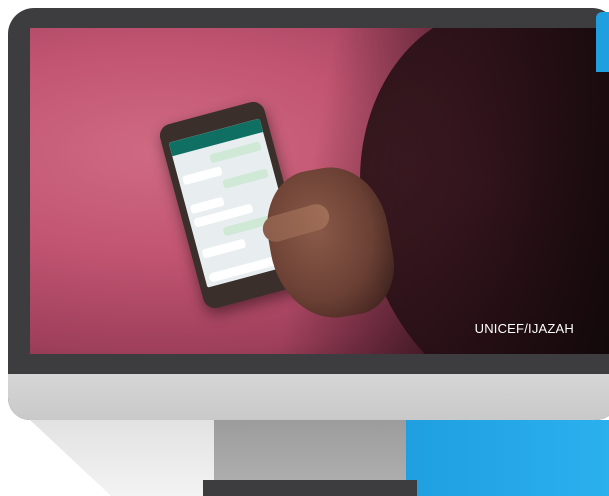 The height and width of the screenshot is (496, 609). What do you see at coordinates (507, 458) in the screenshot?
I see `blue-accent-block` at bounding box center [507, 458].